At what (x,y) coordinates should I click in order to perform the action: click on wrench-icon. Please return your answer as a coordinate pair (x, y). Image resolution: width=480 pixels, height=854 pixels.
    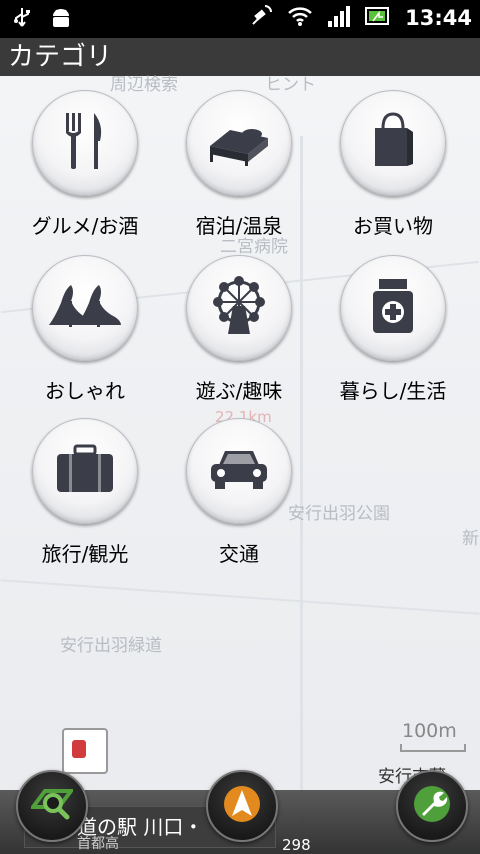
    Looking at the image, I should click on (432, 806).